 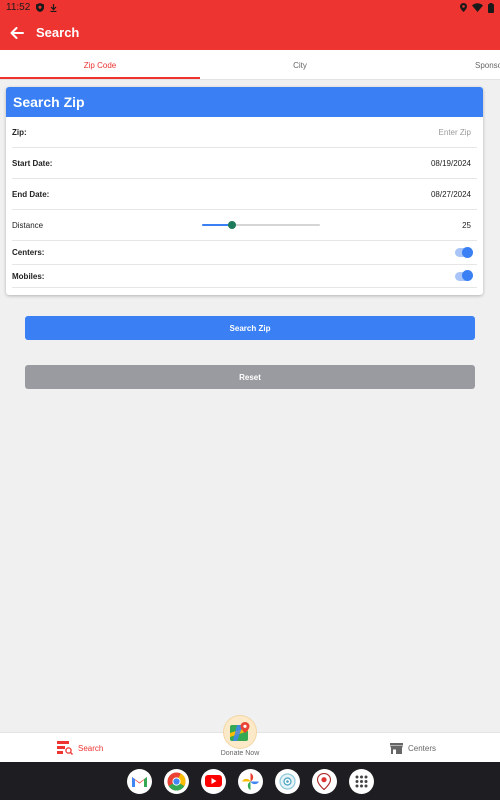 I want to click on search-list-icon, so click(x=65, y=748).